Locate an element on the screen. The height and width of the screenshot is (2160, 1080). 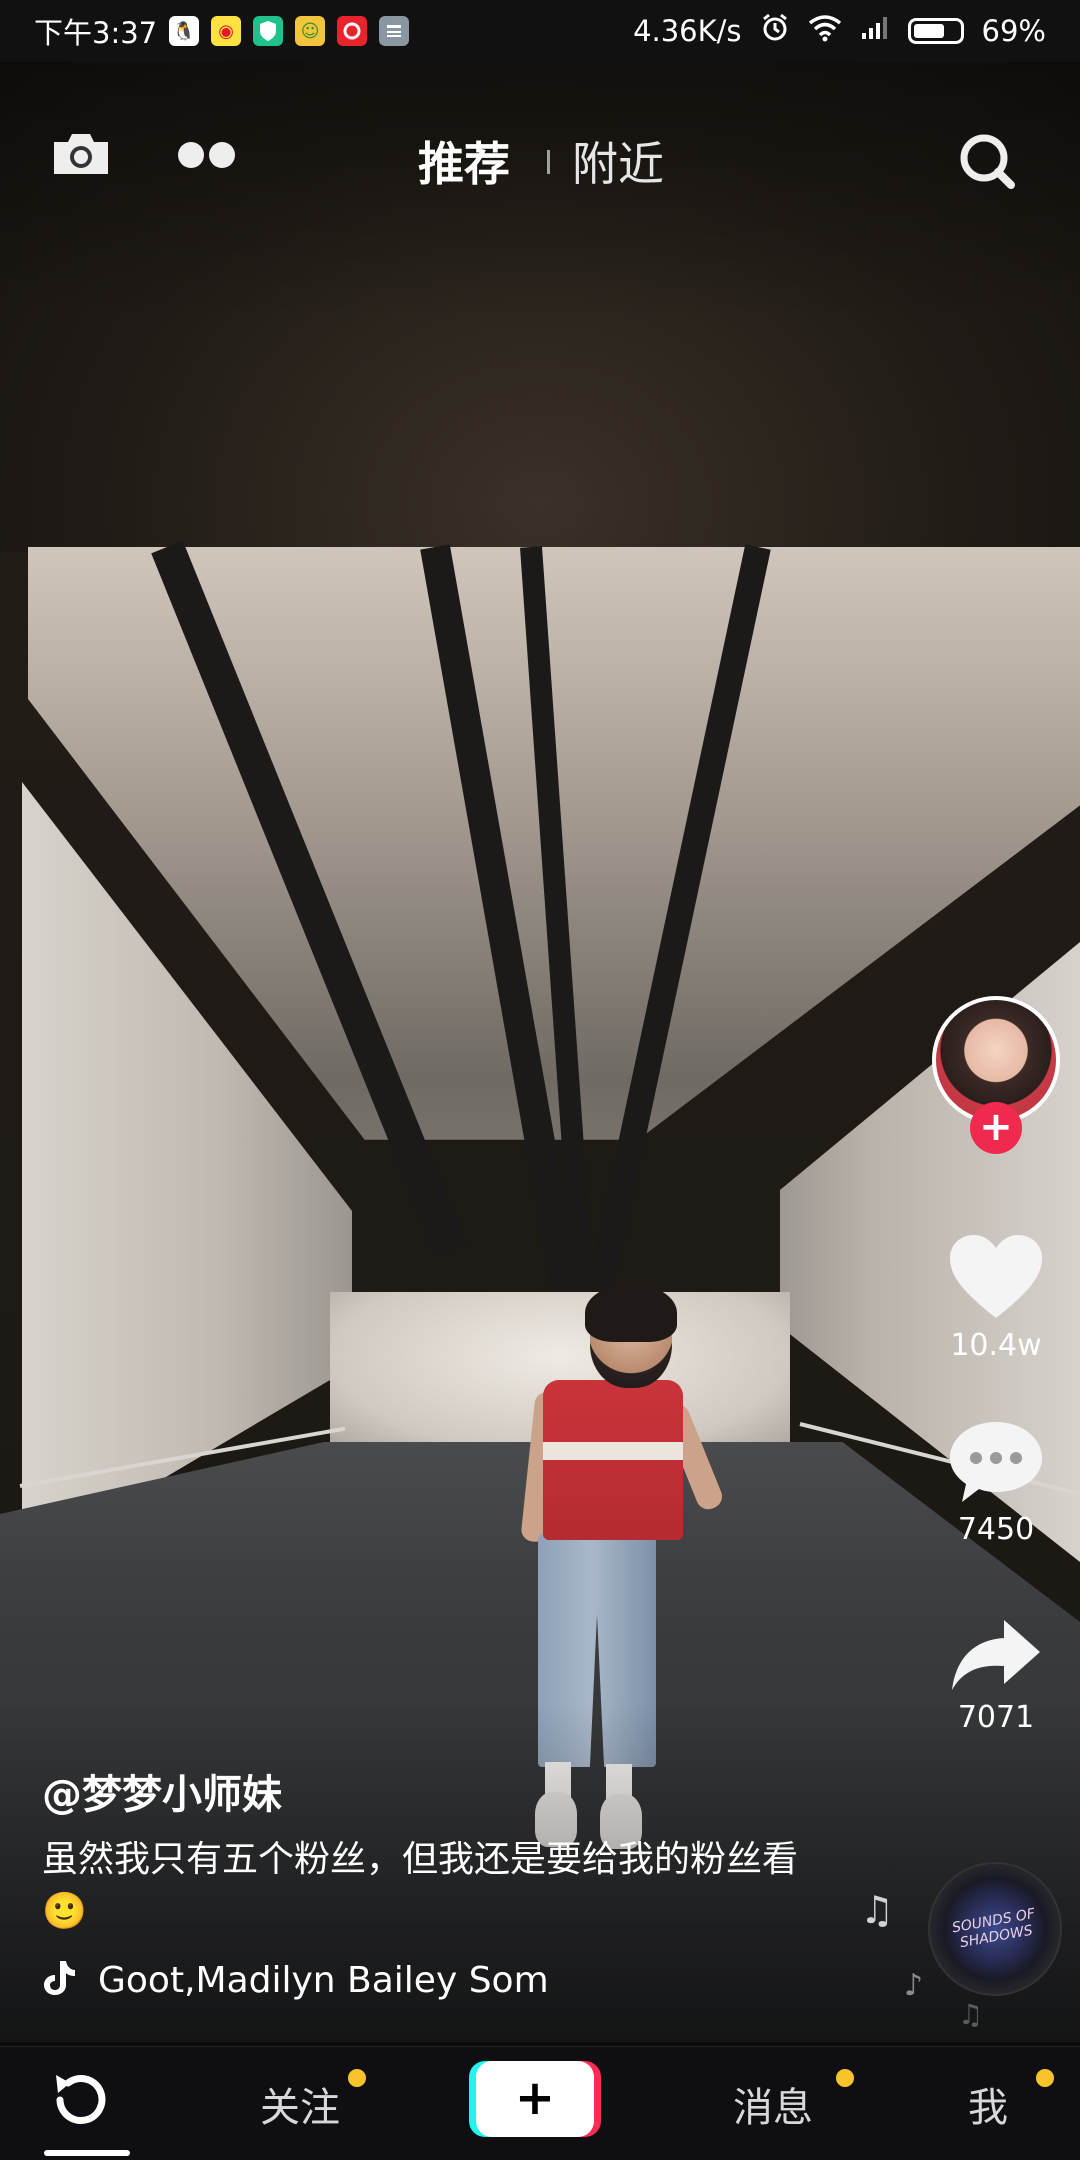
weibo-icon: ◉ is located at coordinates (226, 31).